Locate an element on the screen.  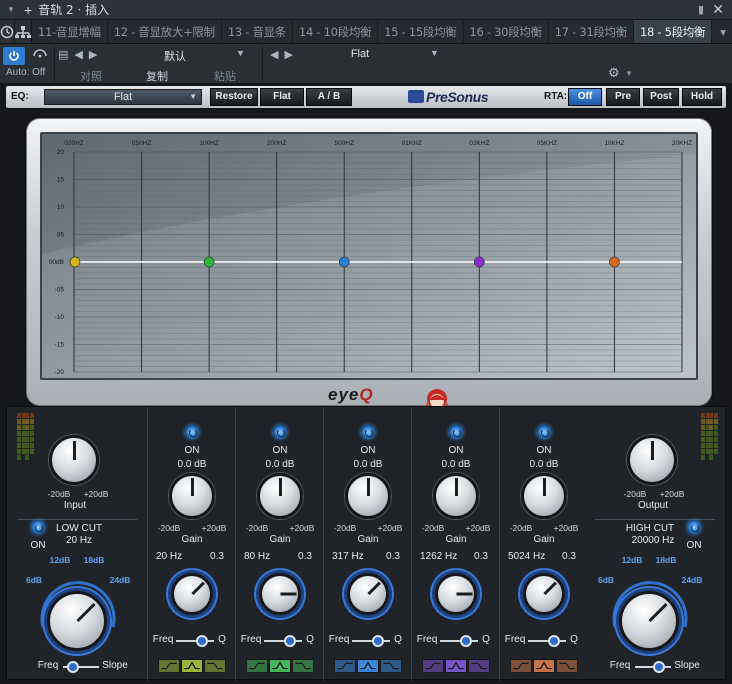
prev-preset-icon: ◀ is located at coordinates (81, 55).